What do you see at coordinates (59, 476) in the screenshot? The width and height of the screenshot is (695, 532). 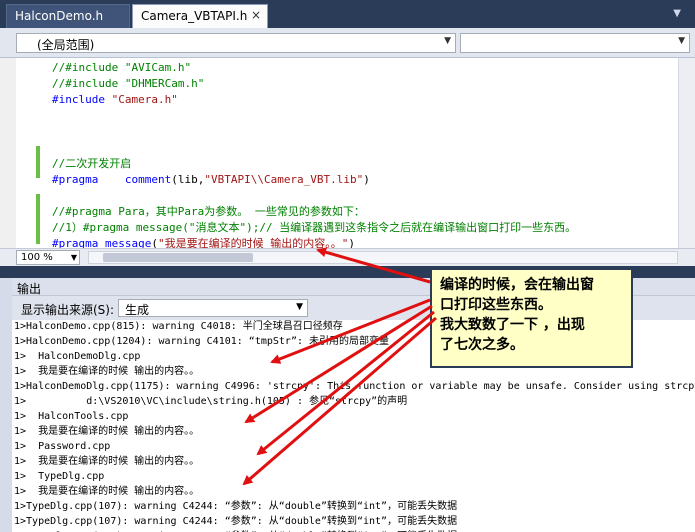 I see `output-line: 1> TypeDlg.cpp` at bounding box center [59, 476].